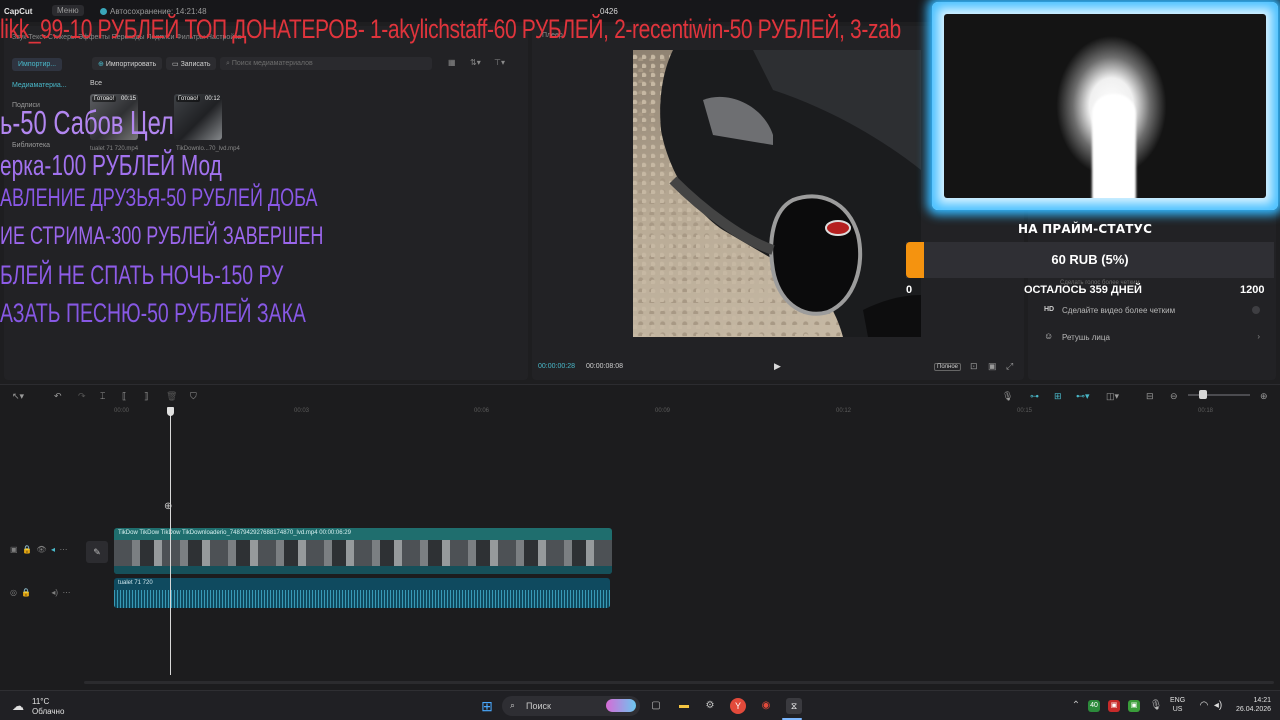 Image resolution: width=1280 pixels, height=720 pixels. Describe the element at coordinates (1218, 706) in the screenshot. I see `volume-icon: ◂)` at that location.